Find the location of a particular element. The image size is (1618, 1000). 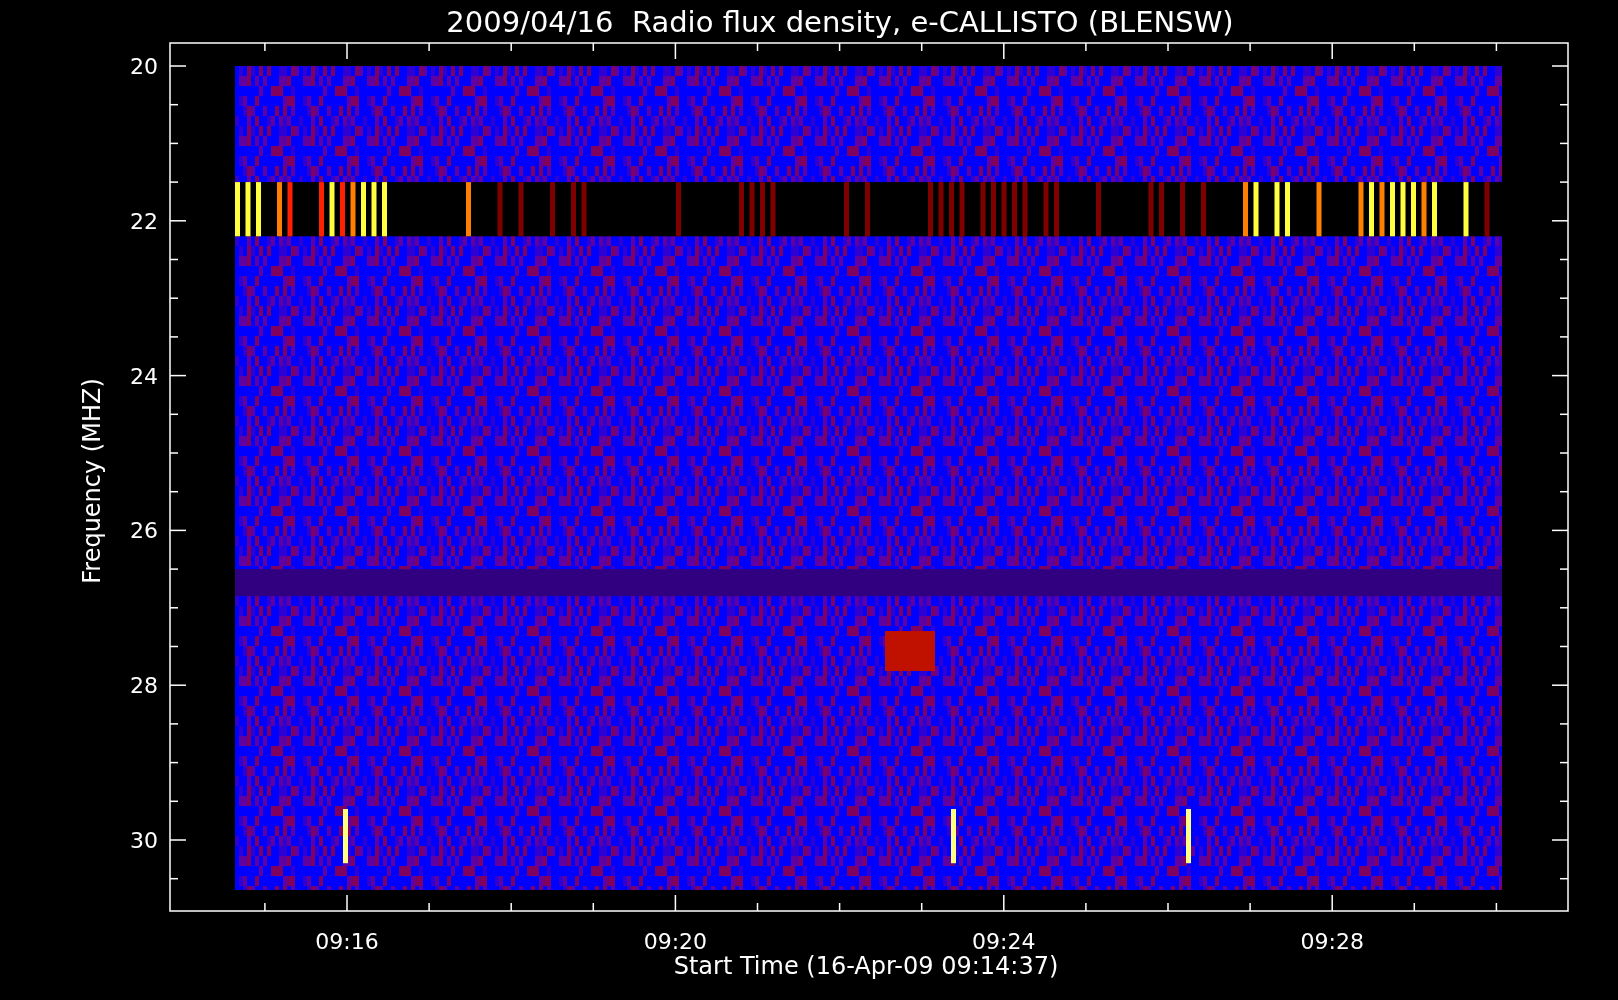

x-tick-label: 09:28 is located at coordinates (1332, 941).